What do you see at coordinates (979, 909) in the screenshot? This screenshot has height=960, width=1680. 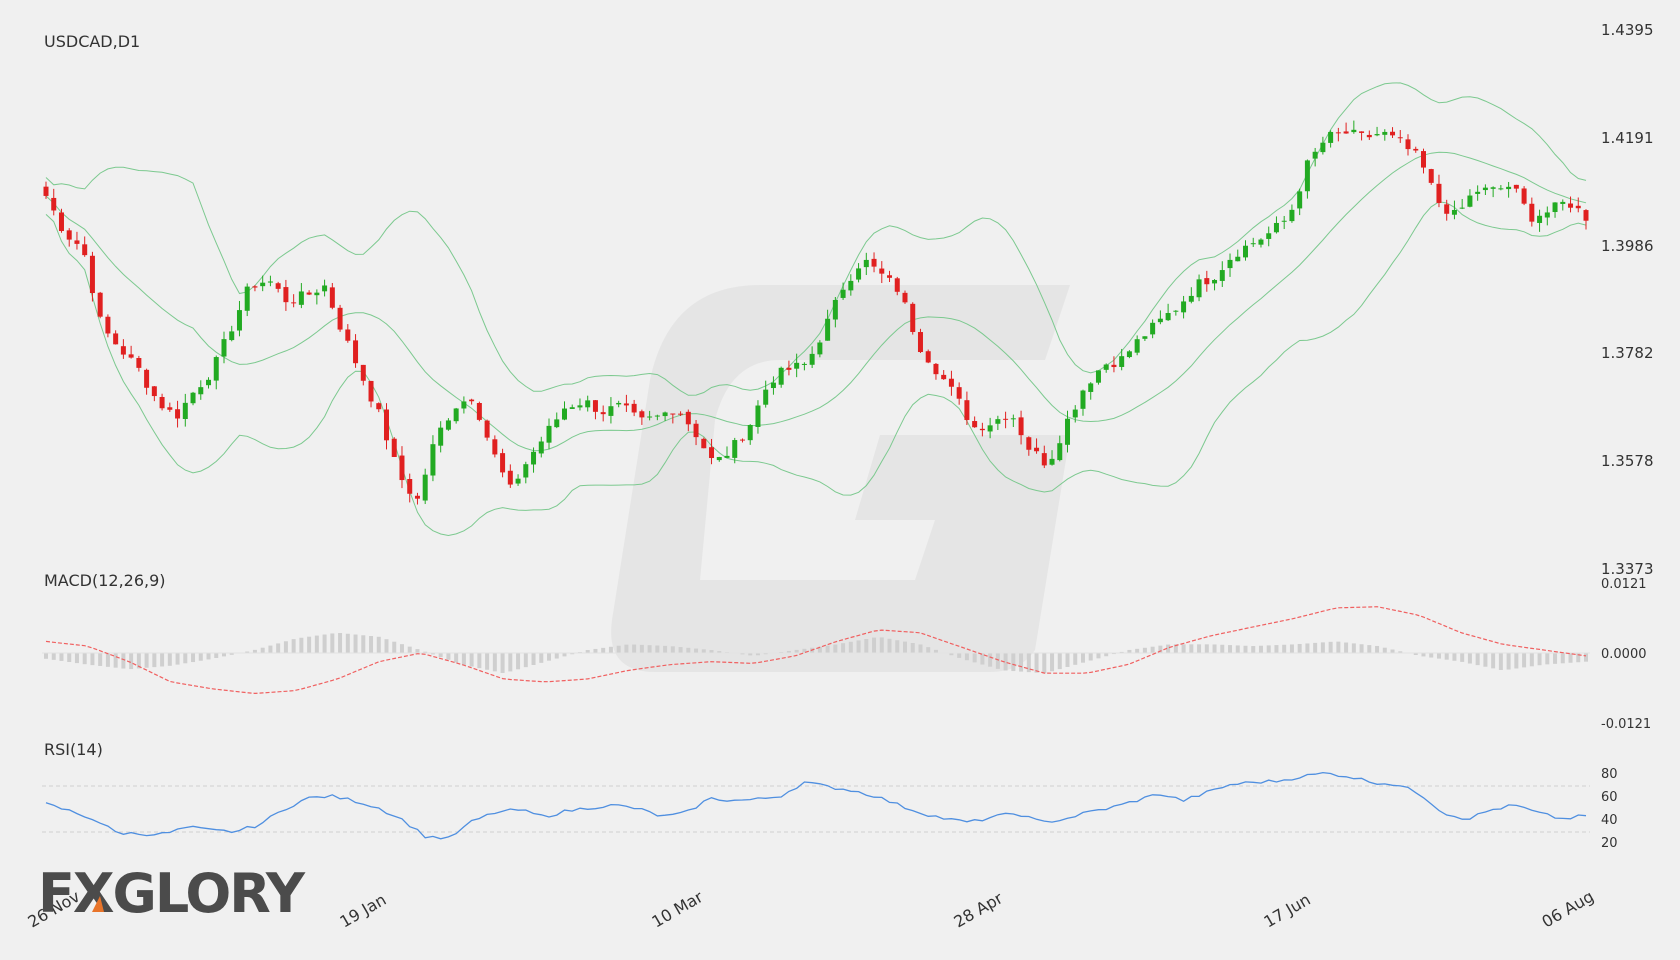 I see `x-tick-4: 28 Apr` at bounding box center [979, 909].